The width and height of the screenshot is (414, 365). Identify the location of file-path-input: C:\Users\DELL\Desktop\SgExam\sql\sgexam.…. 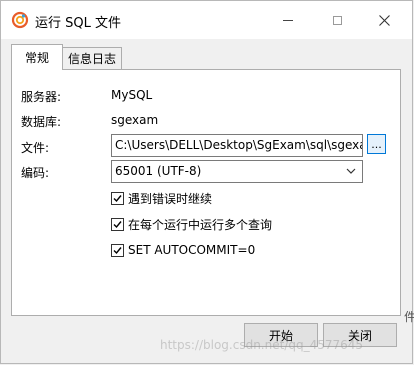
(237, 145).